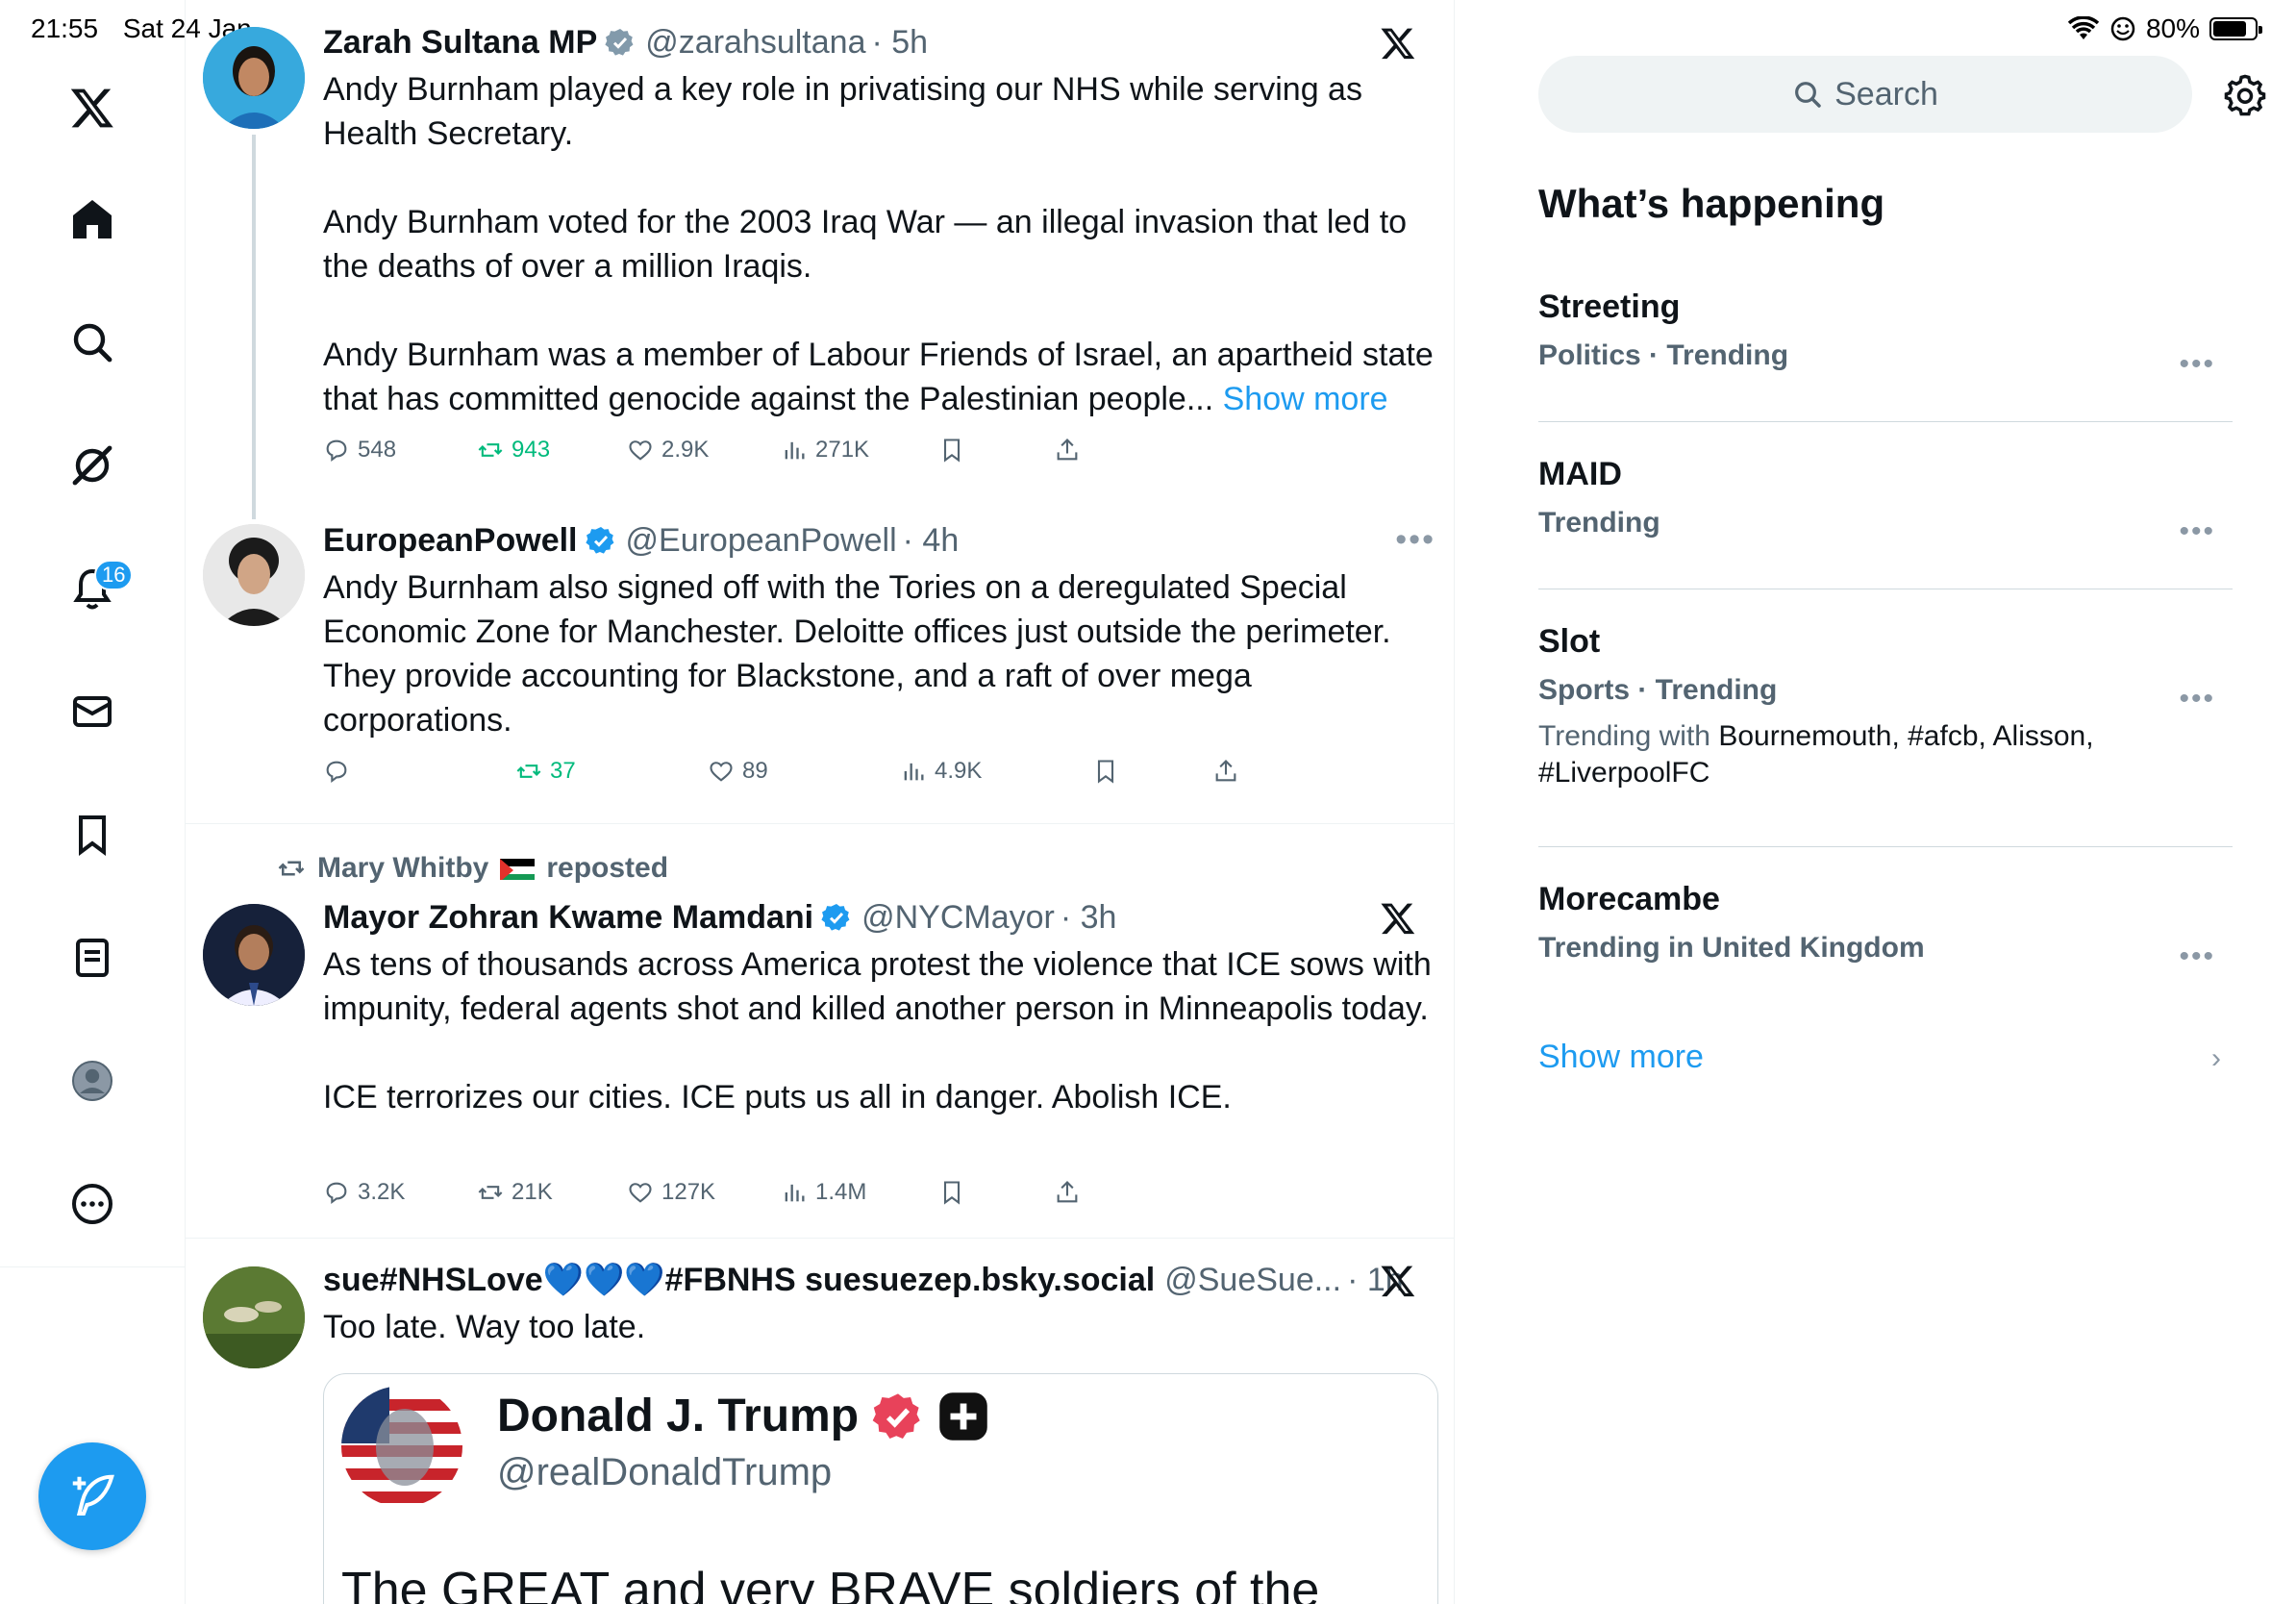  Describe the element at coordinates (2245, 95) in the screenshot. I see `gear-icon` at that location.